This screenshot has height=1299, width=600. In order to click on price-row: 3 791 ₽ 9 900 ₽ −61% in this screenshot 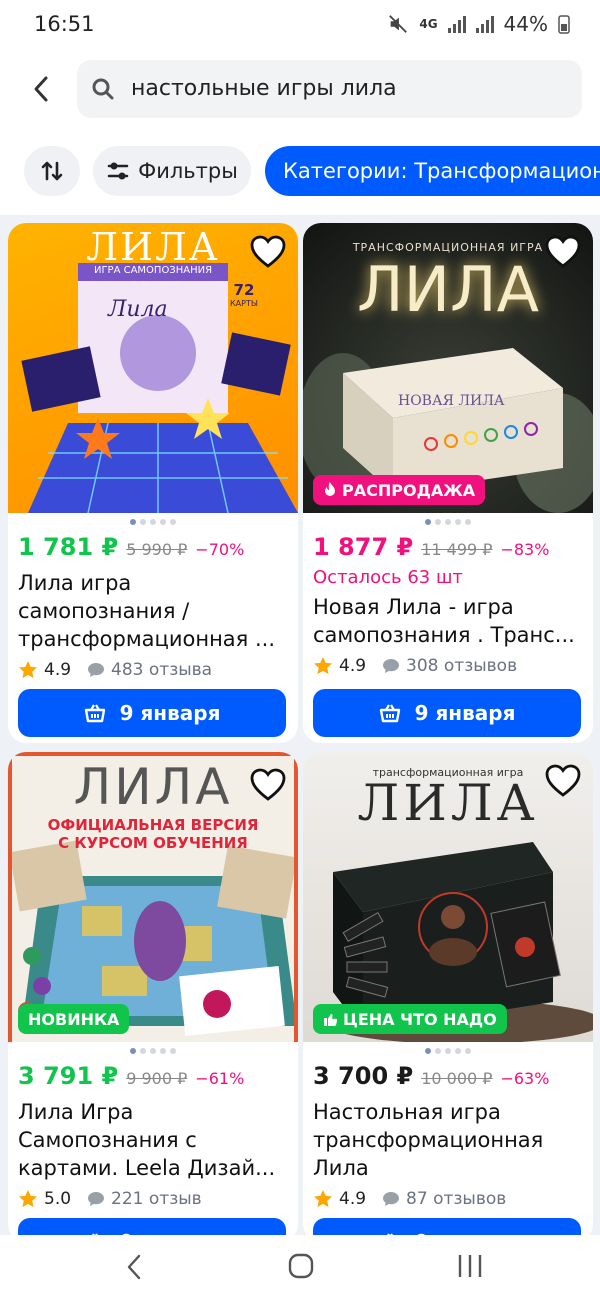, I will do `click(131, 1076)`.